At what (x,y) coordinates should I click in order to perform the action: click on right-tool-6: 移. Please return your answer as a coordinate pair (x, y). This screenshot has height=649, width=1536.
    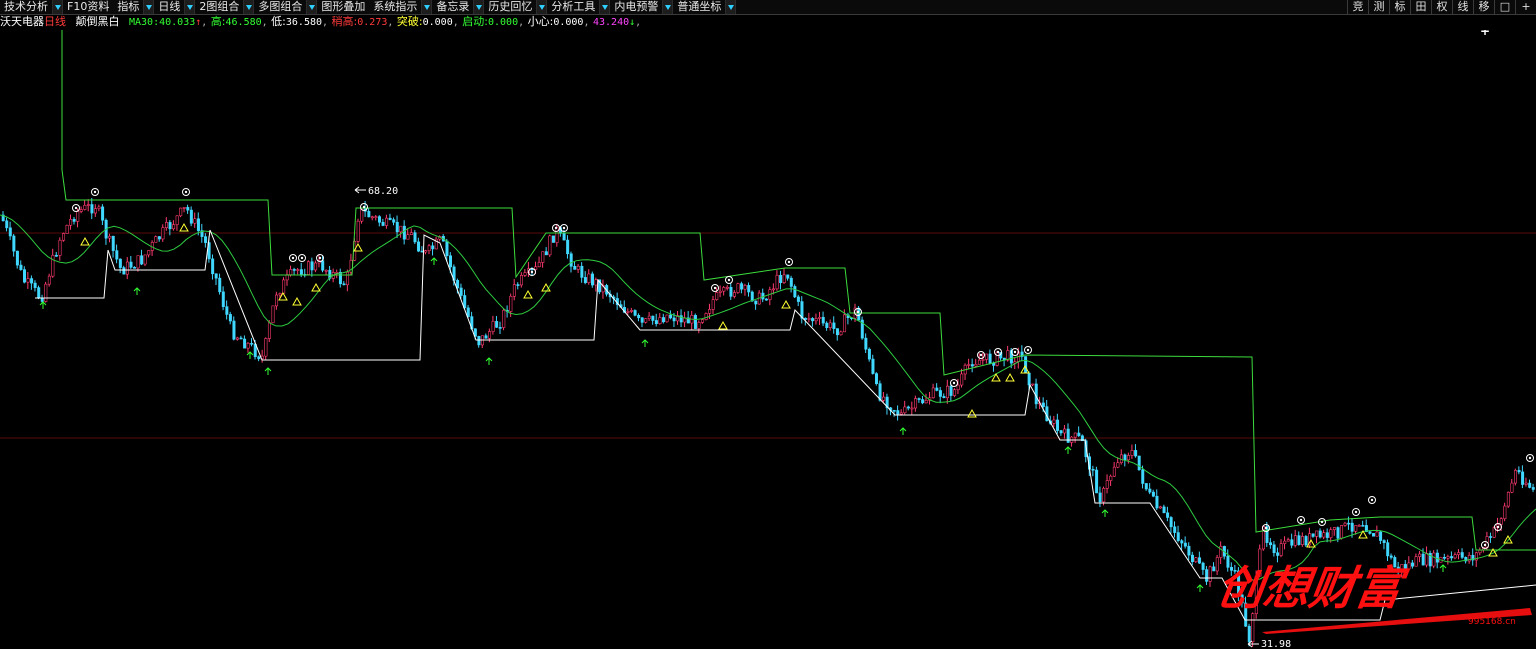
    Looking at the image, I should click on (1483, 7).